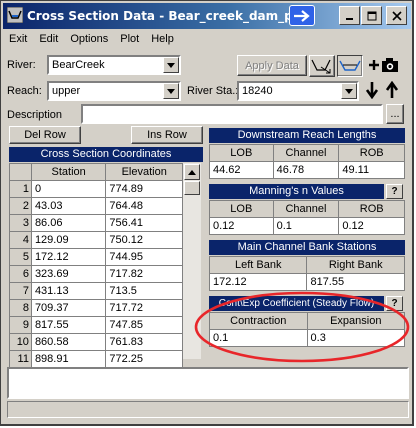 Image resolution: width=416 pixels, height=428 pixels. I want to click on row-number: 7, so click(20, 291).